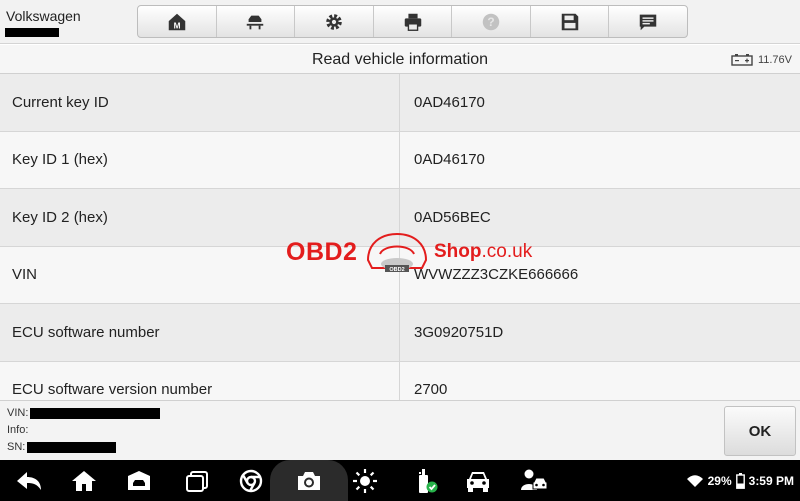 The height and width of the screenshot is (501, 800). I want to click on diagnostics-home-button, so click(139, 480).